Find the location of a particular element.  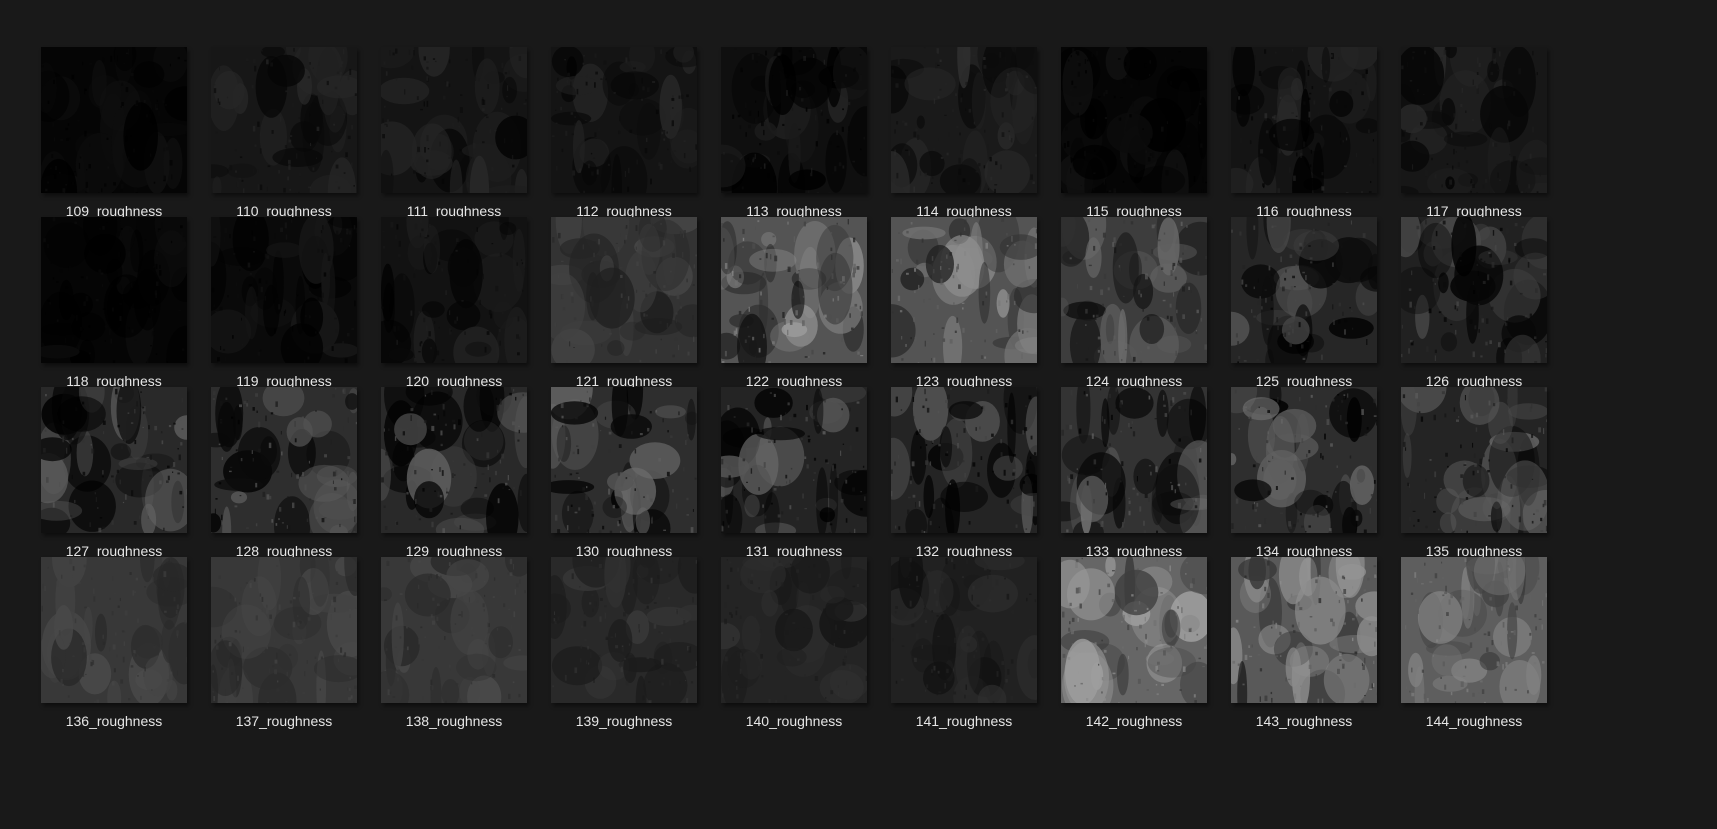

file-name-label: 138_roughness is located at coordinates (454, 721).